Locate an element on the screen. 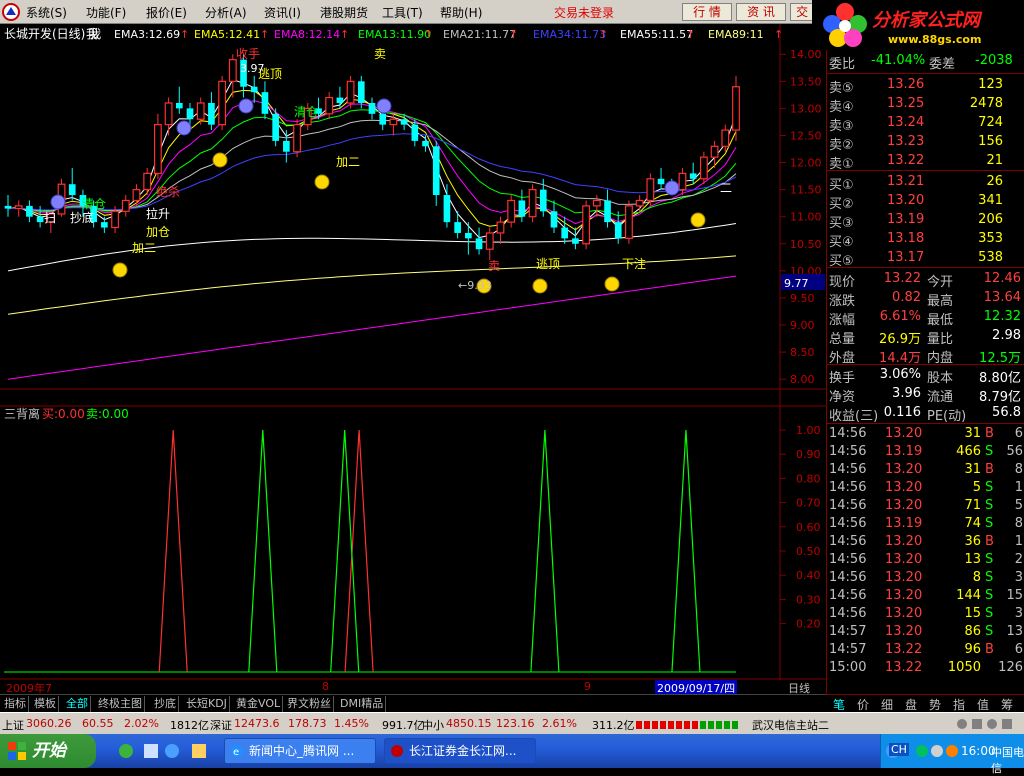 Image resolution: width=1024 pixels, height=776 pixels. tray-icons is located at coordinates (937, 751).